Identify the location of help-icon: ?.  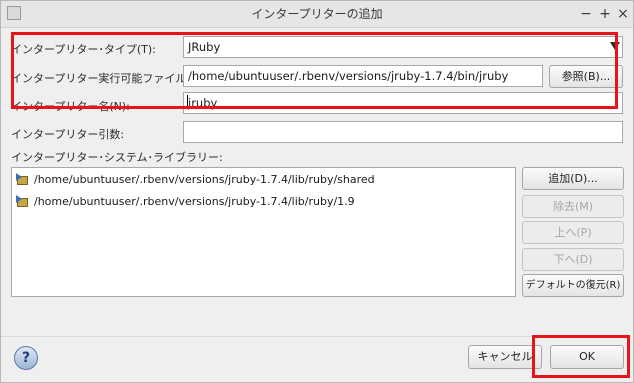
(26, 358).